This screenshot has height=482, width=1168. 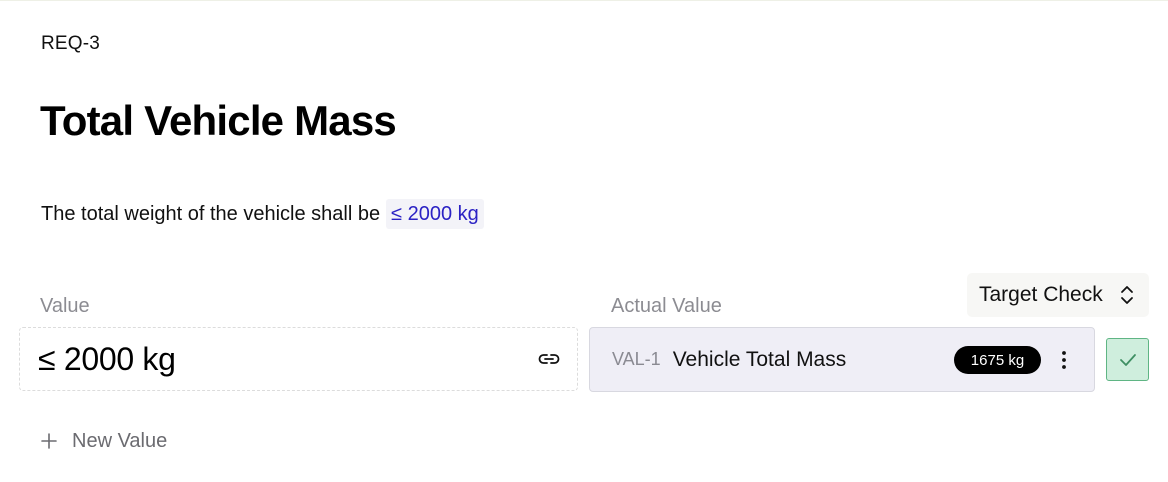 I want to click on link-icon, so click(x=549, y=359).